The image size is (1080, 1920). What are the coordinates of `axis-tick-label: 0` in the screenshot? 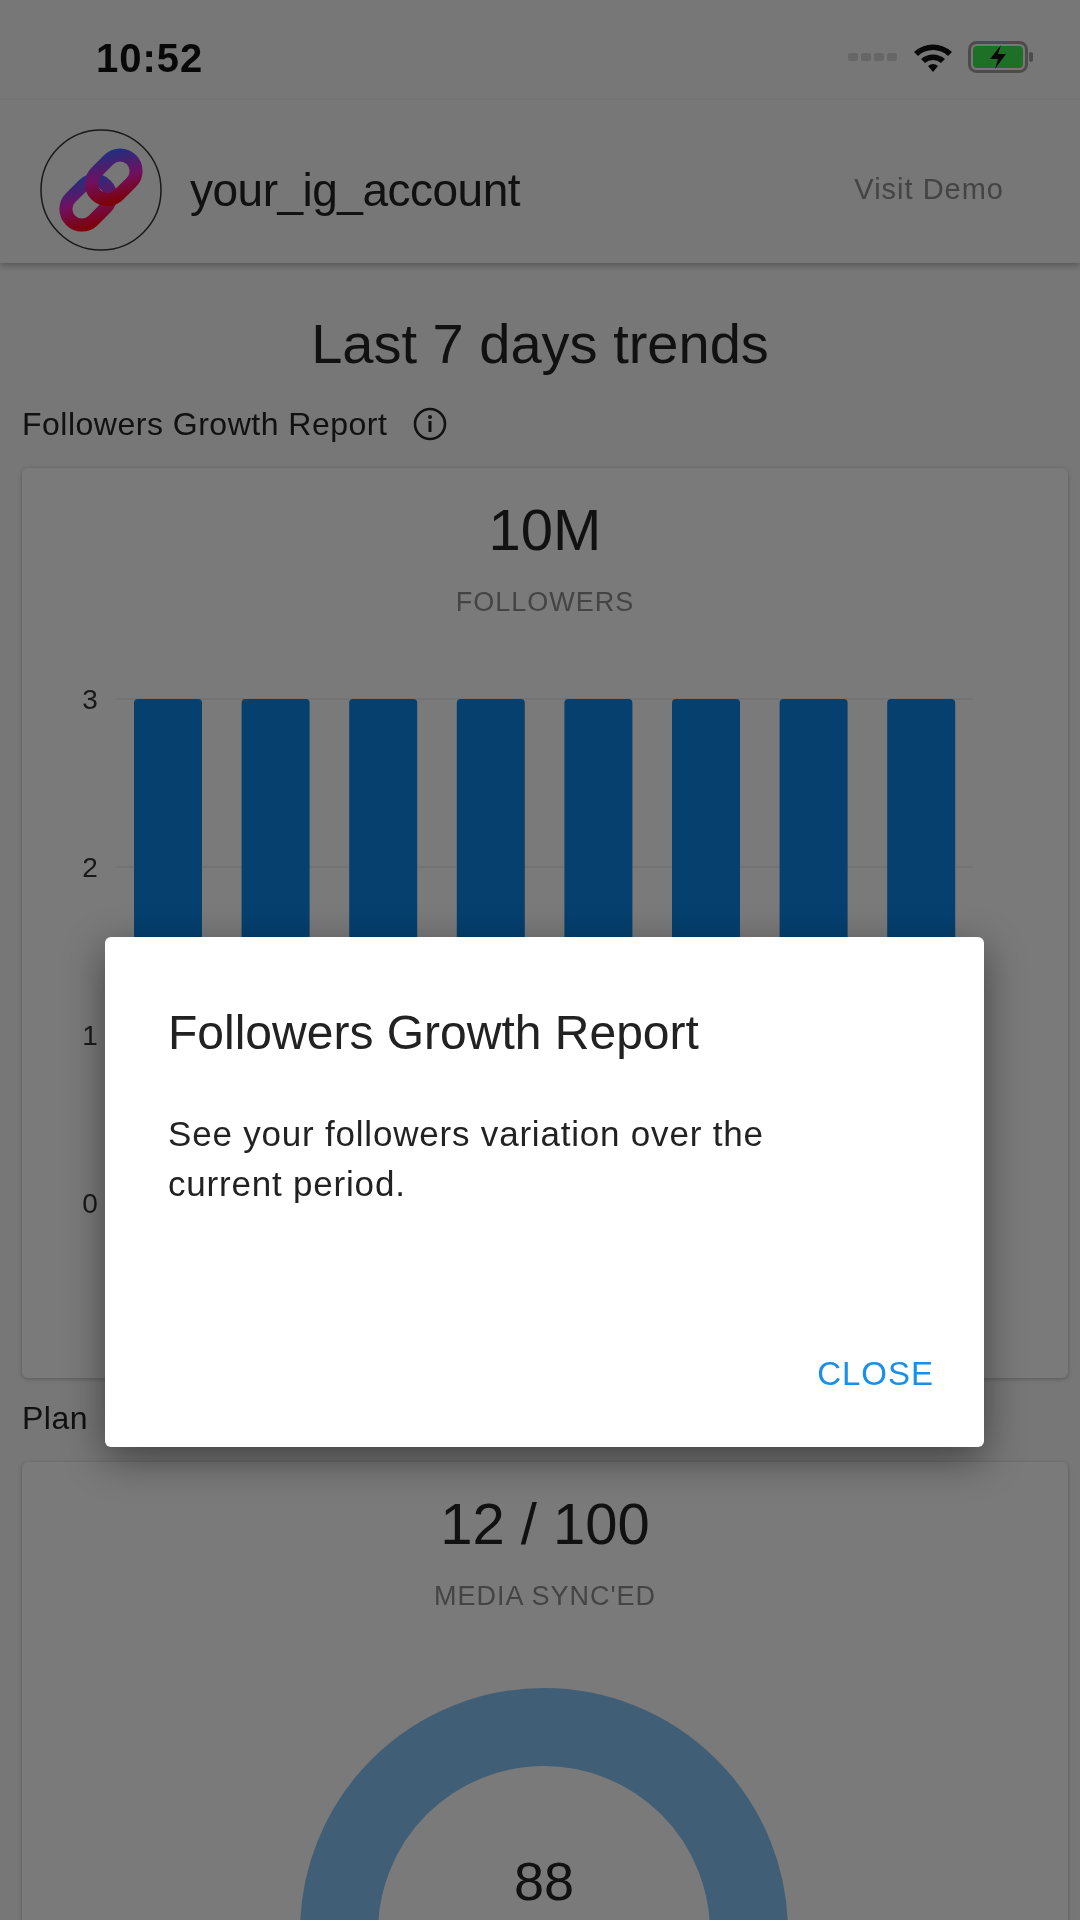 It's located at (90, 1203).